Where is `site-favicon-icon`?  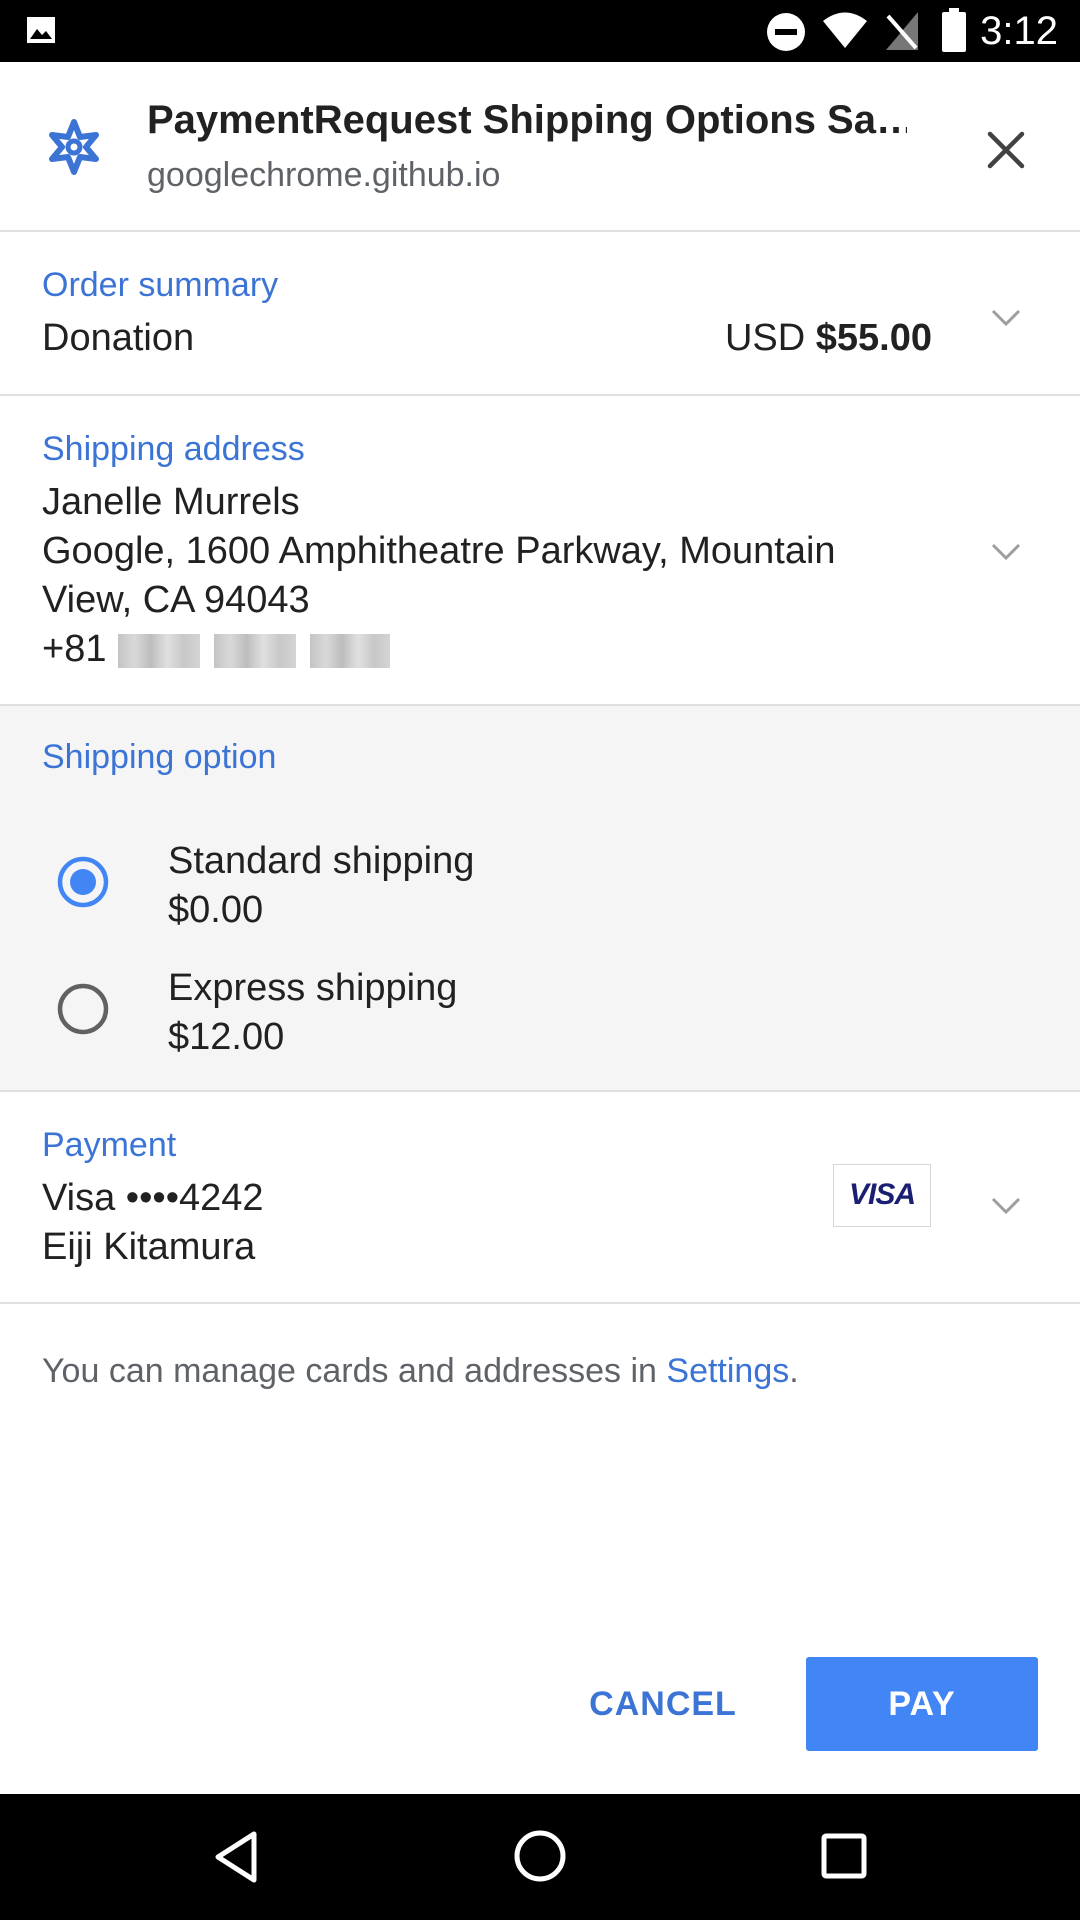
site-favicon-icon is located at coordinates (74, 147).